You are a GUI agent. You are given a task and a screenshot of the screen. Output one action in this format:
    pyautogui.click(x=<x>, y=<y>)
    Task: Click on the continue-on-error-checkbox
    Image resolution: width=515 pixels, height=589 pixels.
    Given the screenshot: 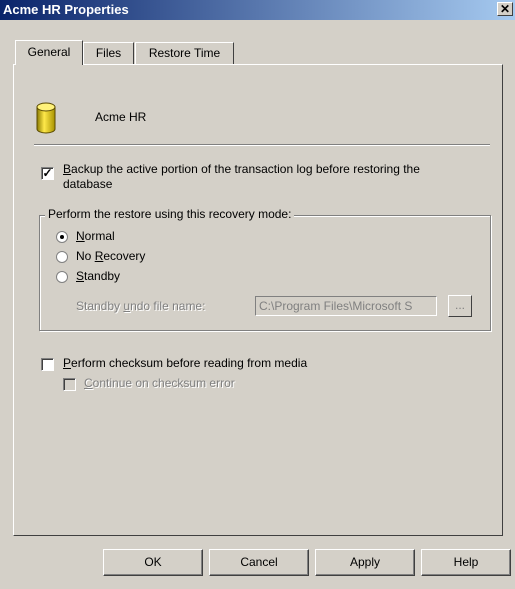 What is the action you would take?
    pyautogui.click(x=69, y=384)
    